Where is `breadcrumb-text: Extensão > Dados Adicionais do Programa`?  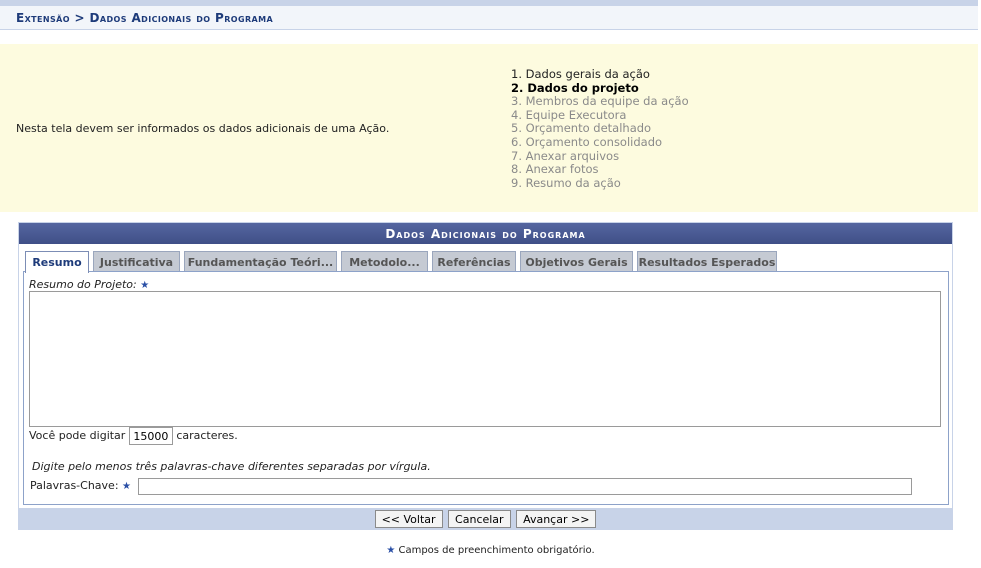
breadcrumb-text: Extensão > Dados Adicionais do Programa is located at coordinates (145, 18).